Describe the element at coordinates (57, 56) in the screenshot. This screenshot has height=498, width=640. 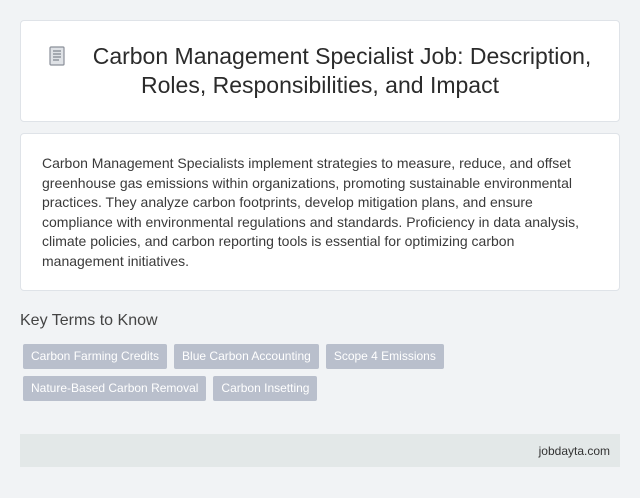
I see `document-icon` at that location.